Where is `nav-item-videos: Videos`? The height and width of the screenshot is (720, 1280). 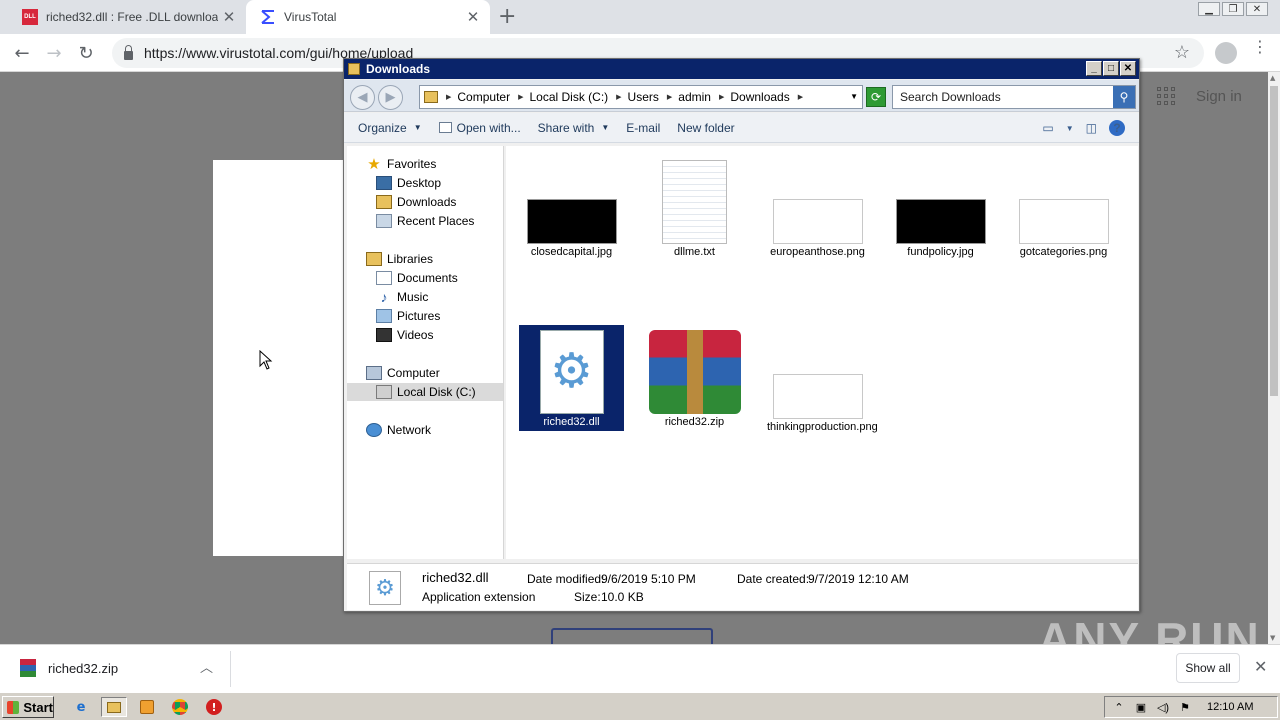
nav-item-videos: Videos is located at coordinates (404, 335).